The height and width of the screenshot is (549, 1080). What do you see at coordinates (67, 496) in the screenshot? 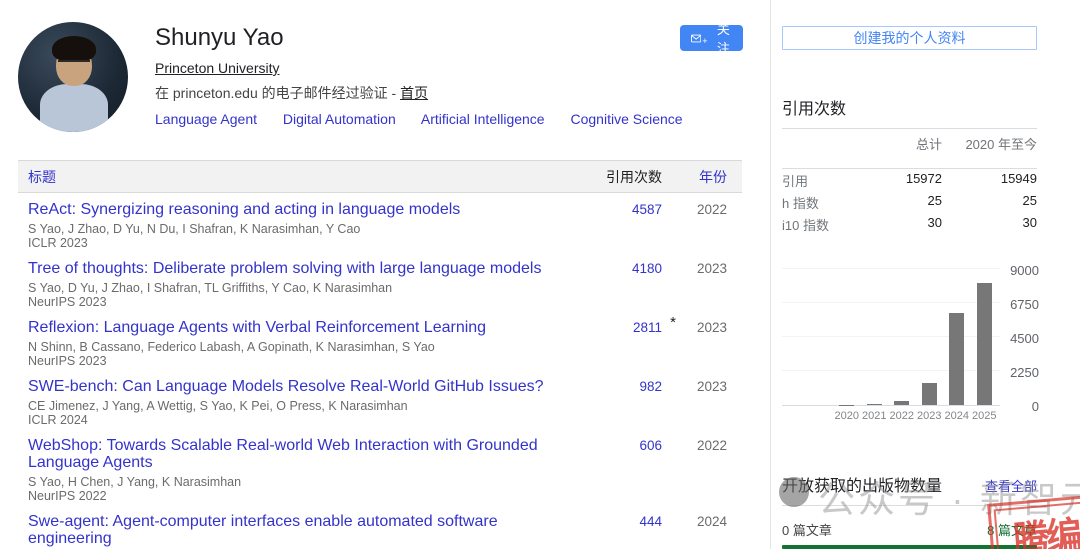
I see `publication-venue: NeurIPS 2022` at bounding box center [67, 496].